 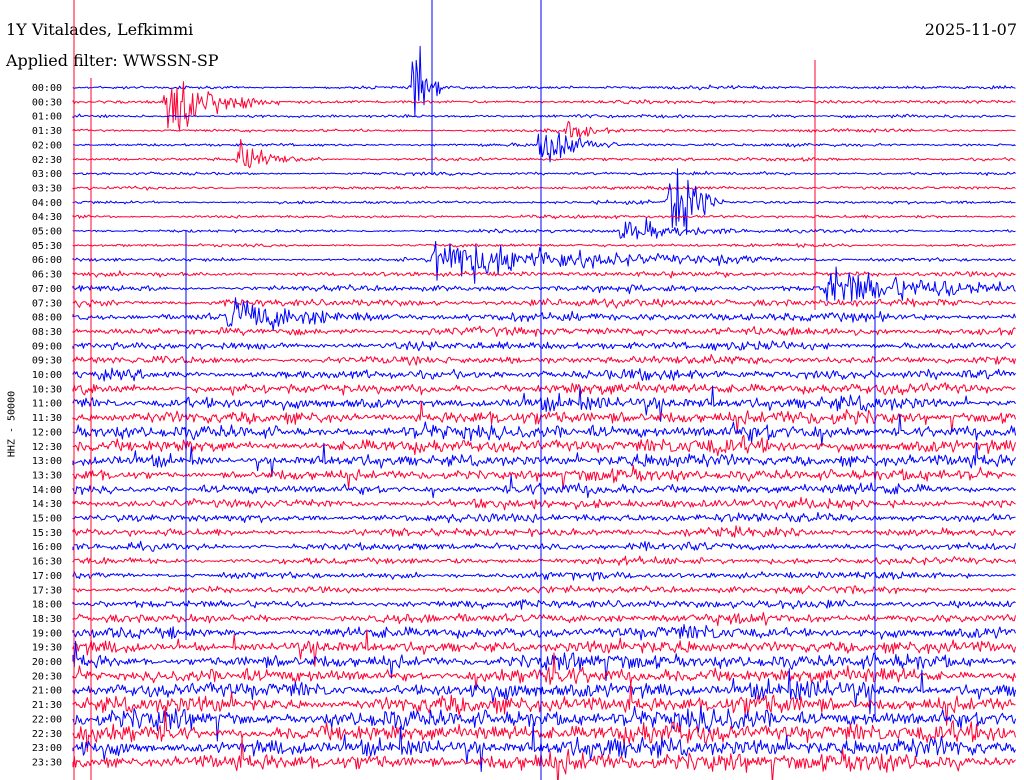 I want to click on trace-row-1930, so click(x=544, y=648).